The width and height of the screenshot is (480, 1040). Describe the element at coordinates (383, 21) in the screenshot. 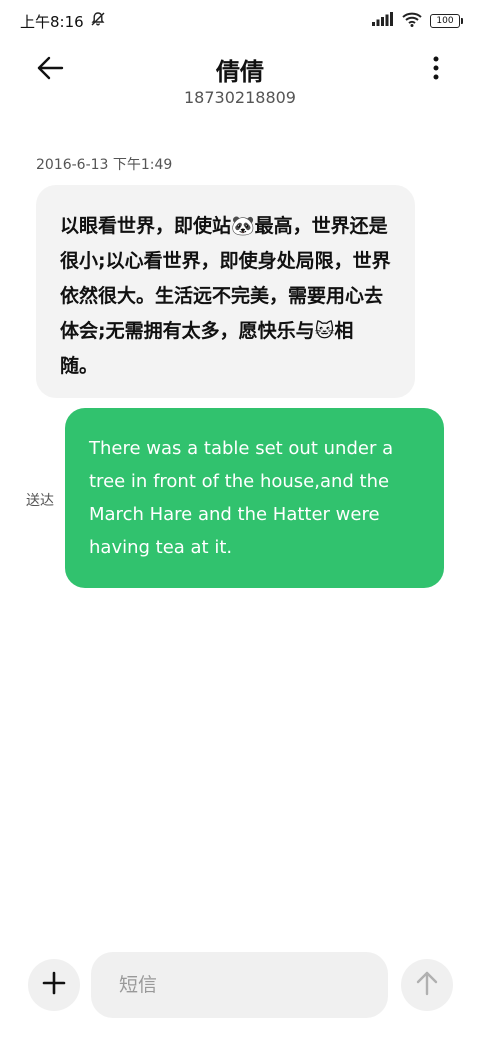

I see `signal-icon` at that location.